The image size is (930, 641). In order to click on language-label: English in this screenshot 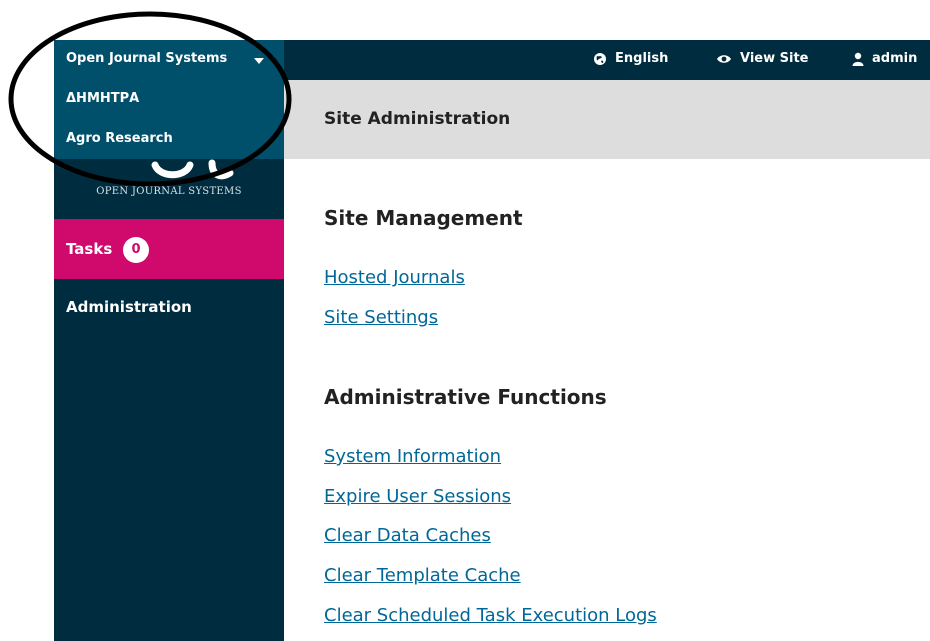, I will do `click(642, 58)`.